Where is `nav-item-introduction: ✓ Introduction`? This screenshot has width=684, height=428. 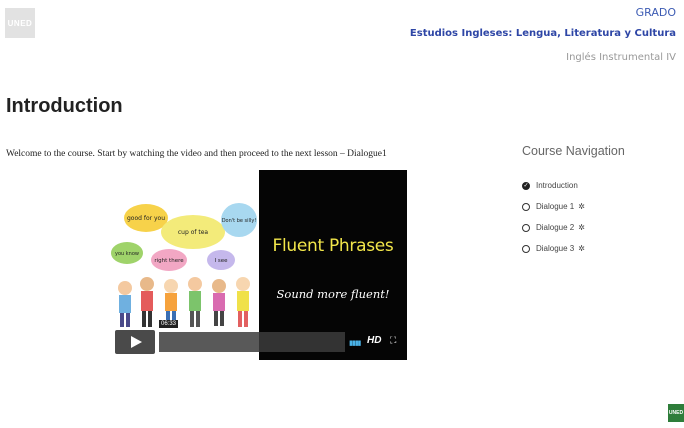 nav-item-introduction: ✓ Introduction is located at coordinates (553, 185).